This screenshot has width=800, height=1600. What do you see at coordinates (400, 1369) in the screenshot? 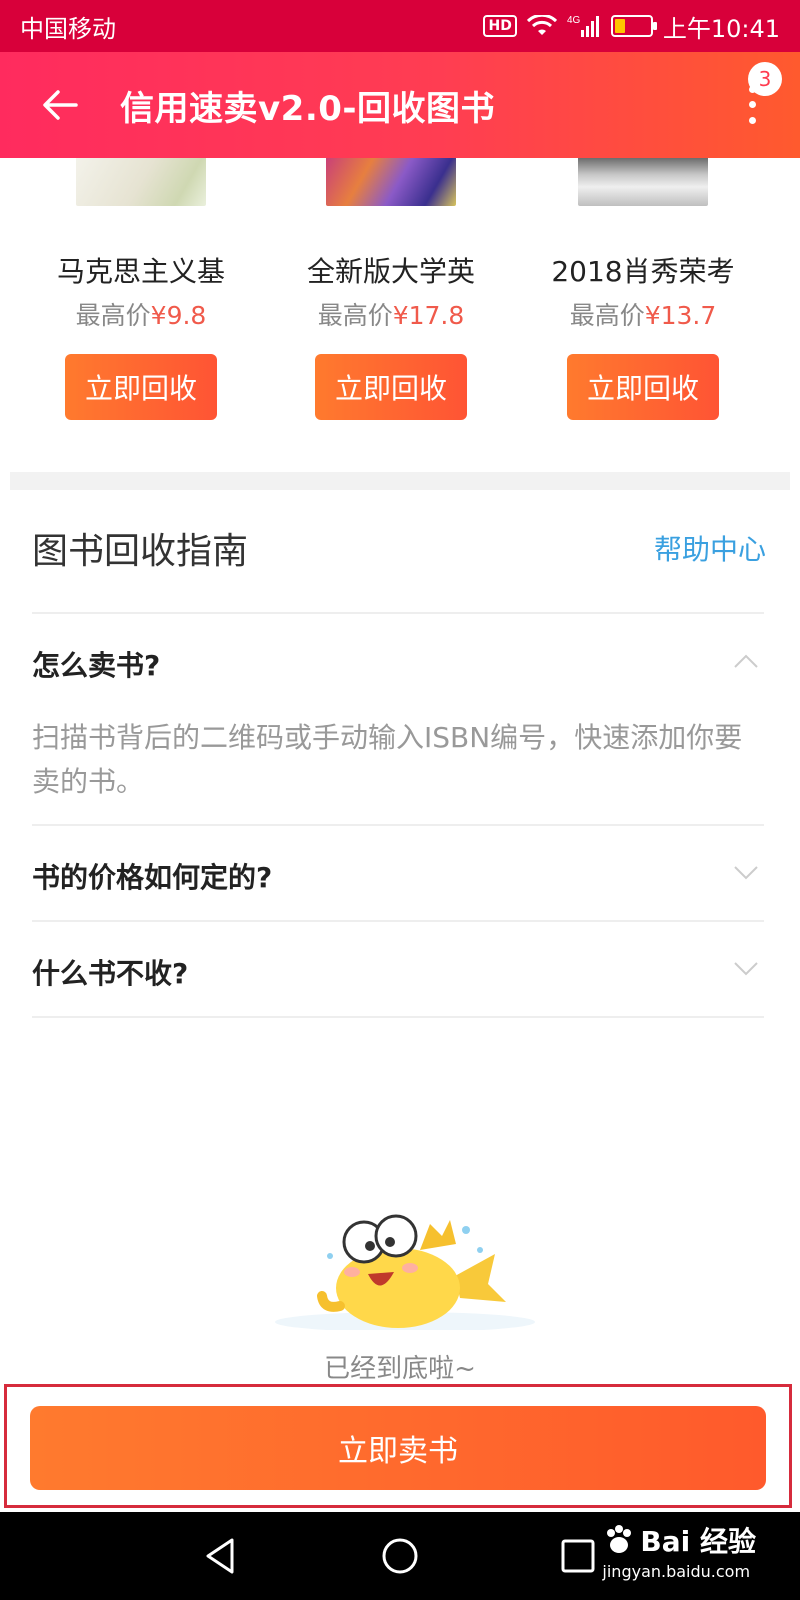
I see `end-of-list-text: 已经到底啦~` at bounding box center [400, 1369].